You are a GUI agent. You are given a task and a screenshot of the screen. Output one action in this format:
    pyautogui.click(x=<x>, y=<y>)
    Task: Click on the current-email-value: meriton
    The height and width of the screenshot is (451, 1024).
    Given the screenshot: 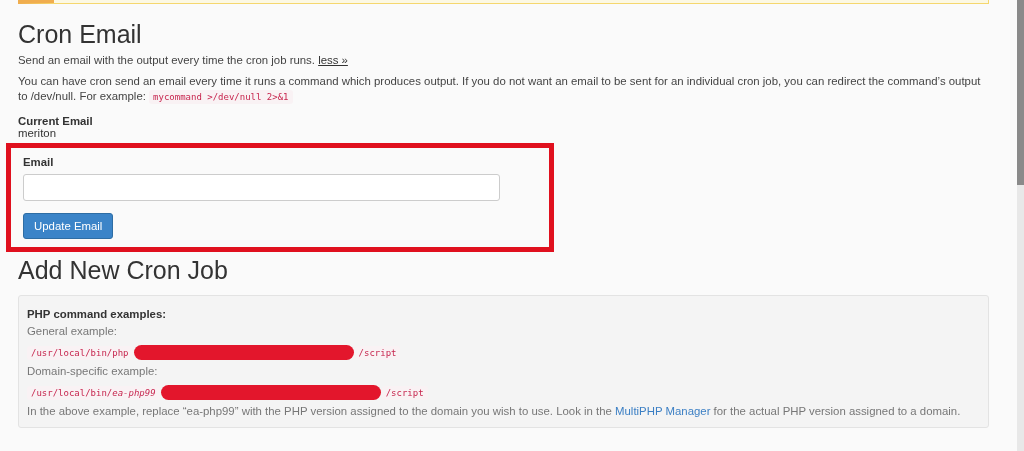 What is the action you would take?
    pyautogui.click(x=37, y=133)
    